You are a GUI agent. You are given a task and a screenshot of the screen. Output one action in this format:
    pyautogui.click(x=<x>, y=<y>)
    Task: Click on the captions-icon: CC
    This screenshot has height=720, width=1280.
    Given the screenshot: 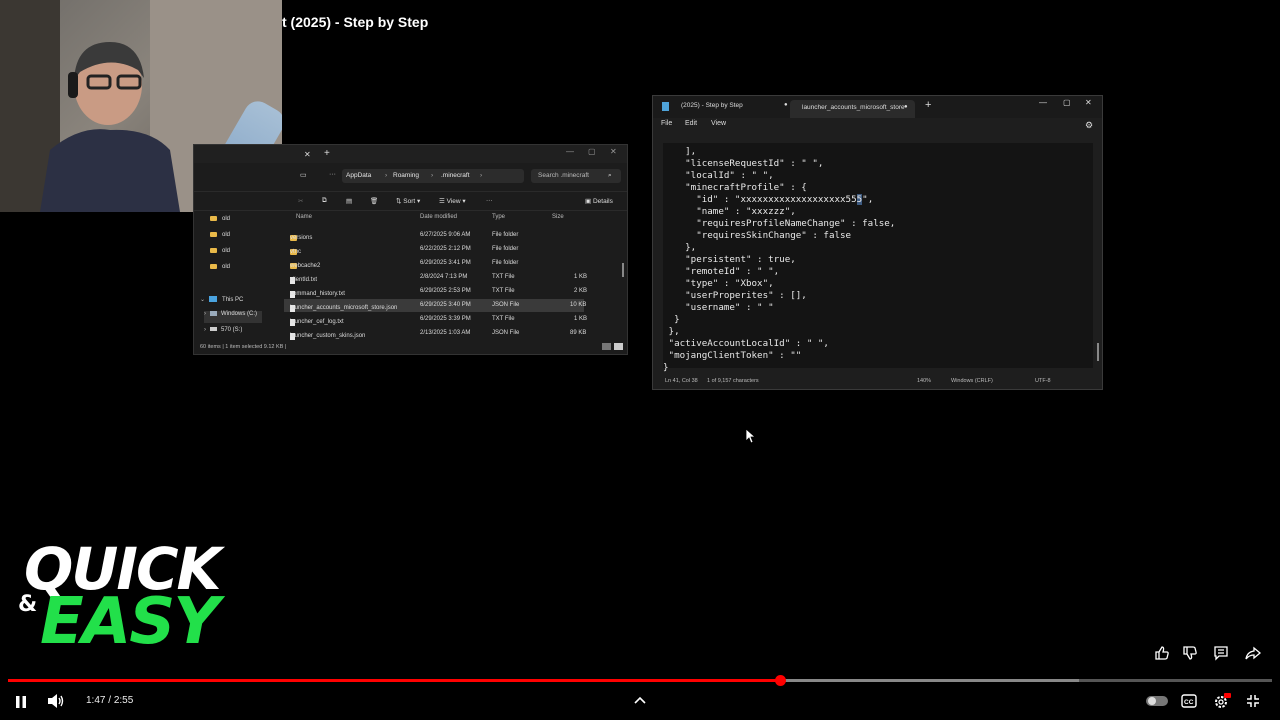 What is the action you would take?
    pyautogui.click(x=1189, y=701)
    